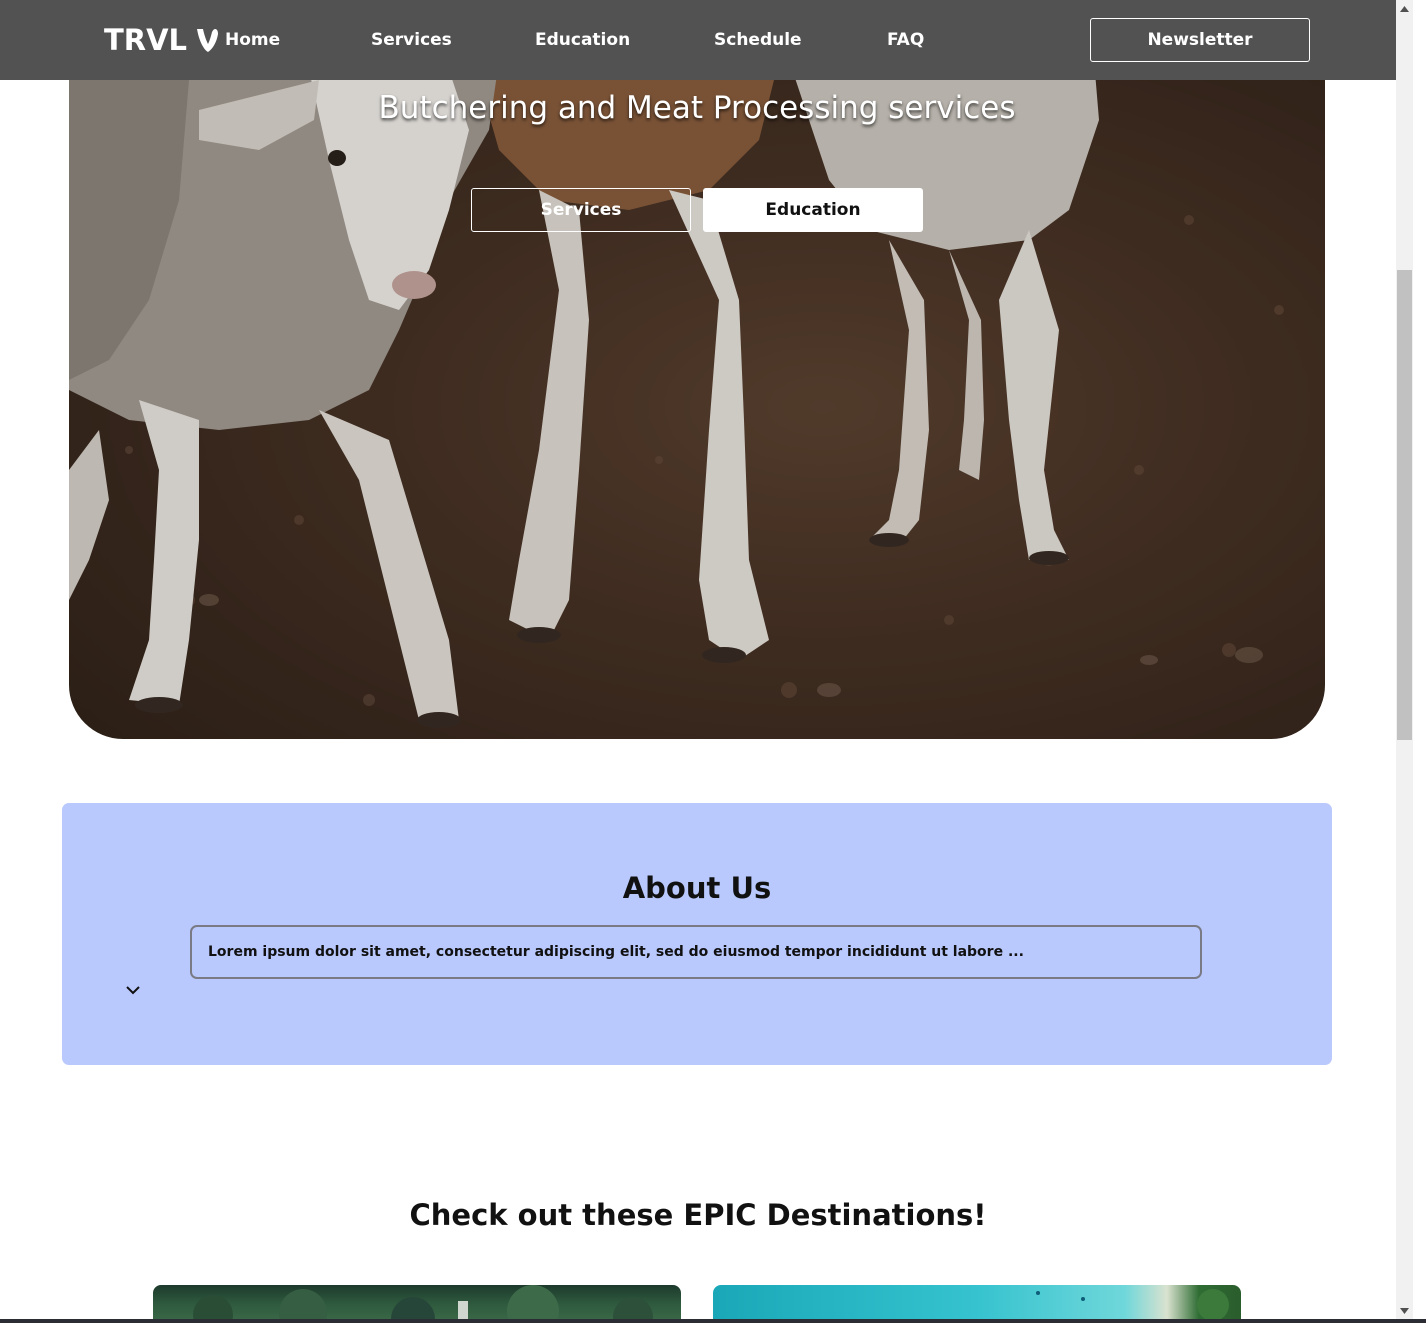  What do you see at coordinates (1404, 1311) in the screenshot?
I see `scroll-down-icon` at bounding box center [1404, 1311].